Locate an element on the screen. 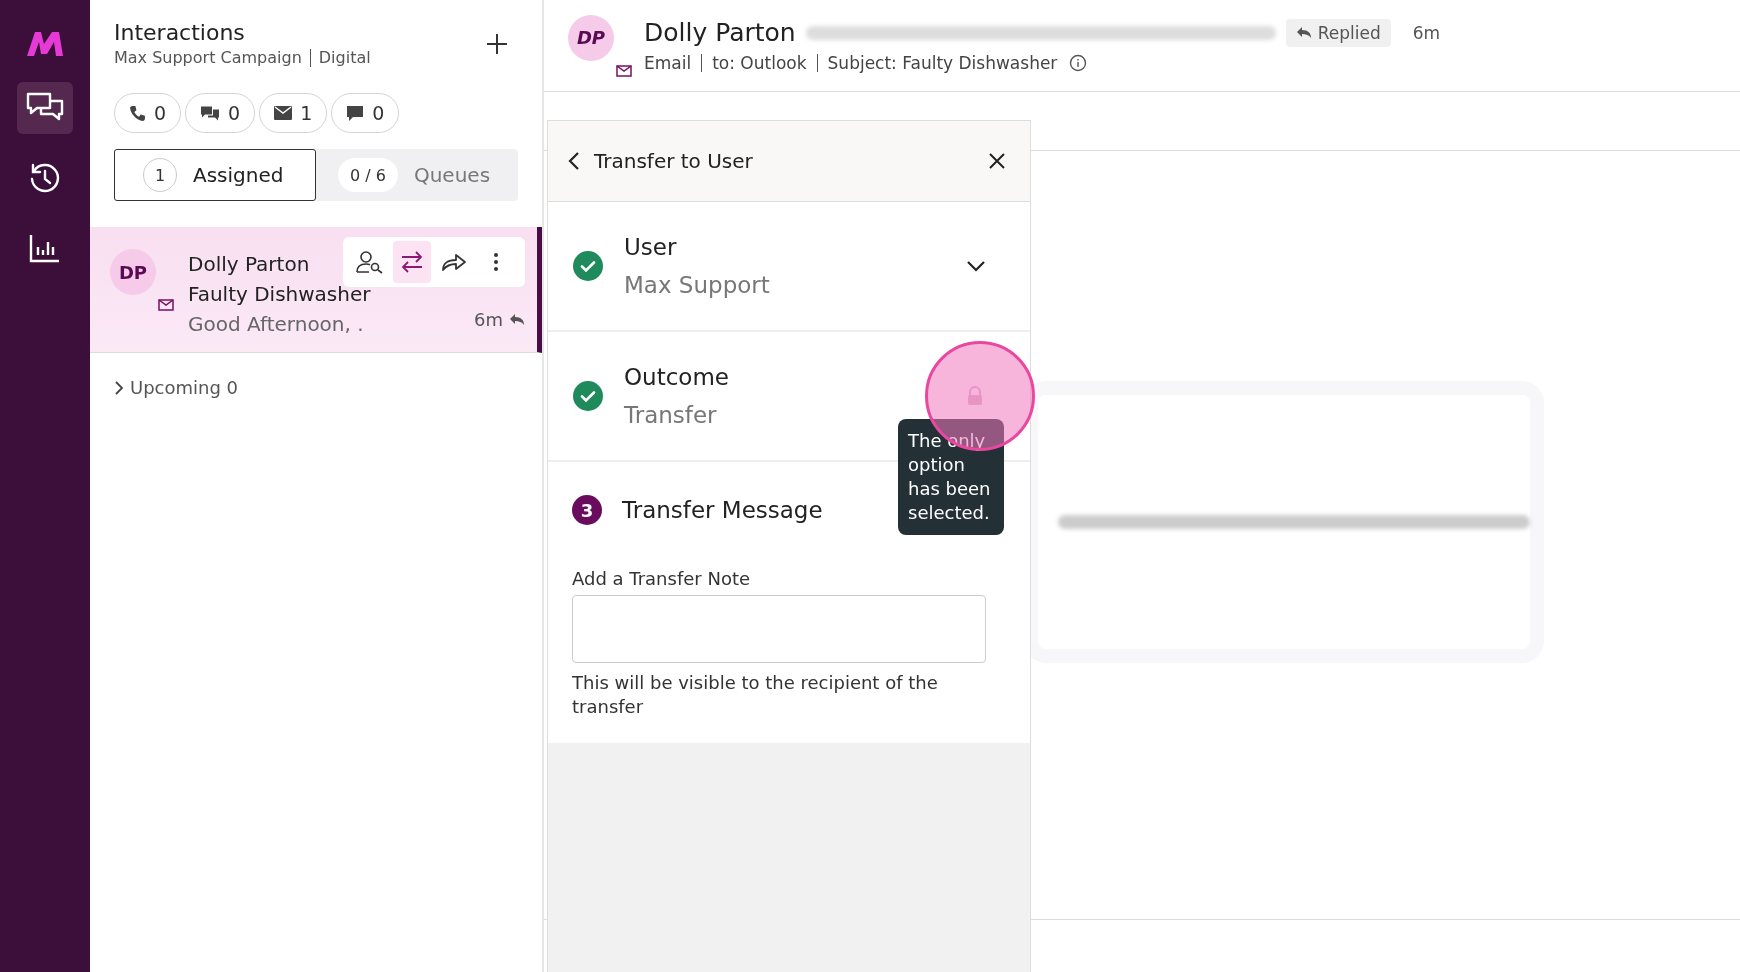 The height and width of the screenshot is (972, 1740). campaign-name: Max Support Campaign is located at coordinates (208, 57).